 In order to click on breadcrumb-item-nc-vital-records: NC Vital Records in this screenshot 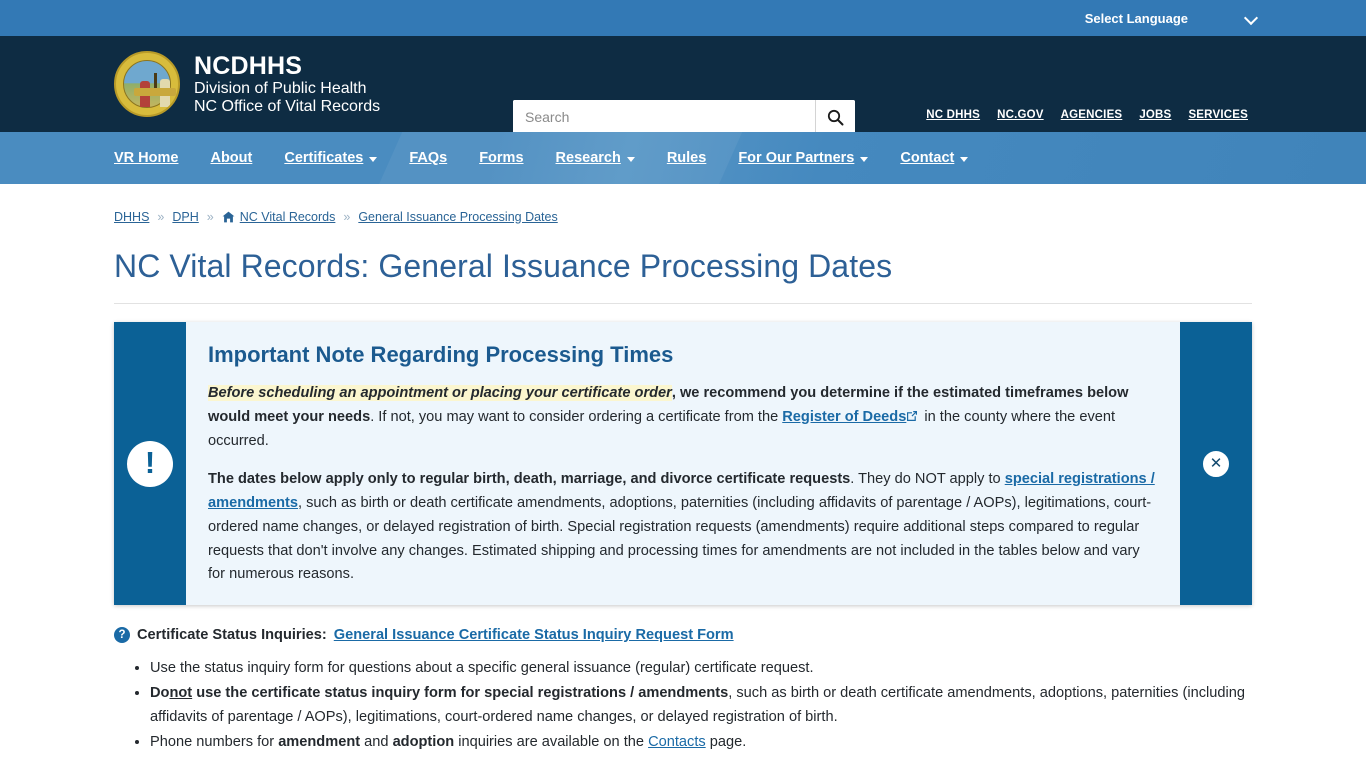, I will do `click(279, 217)`.